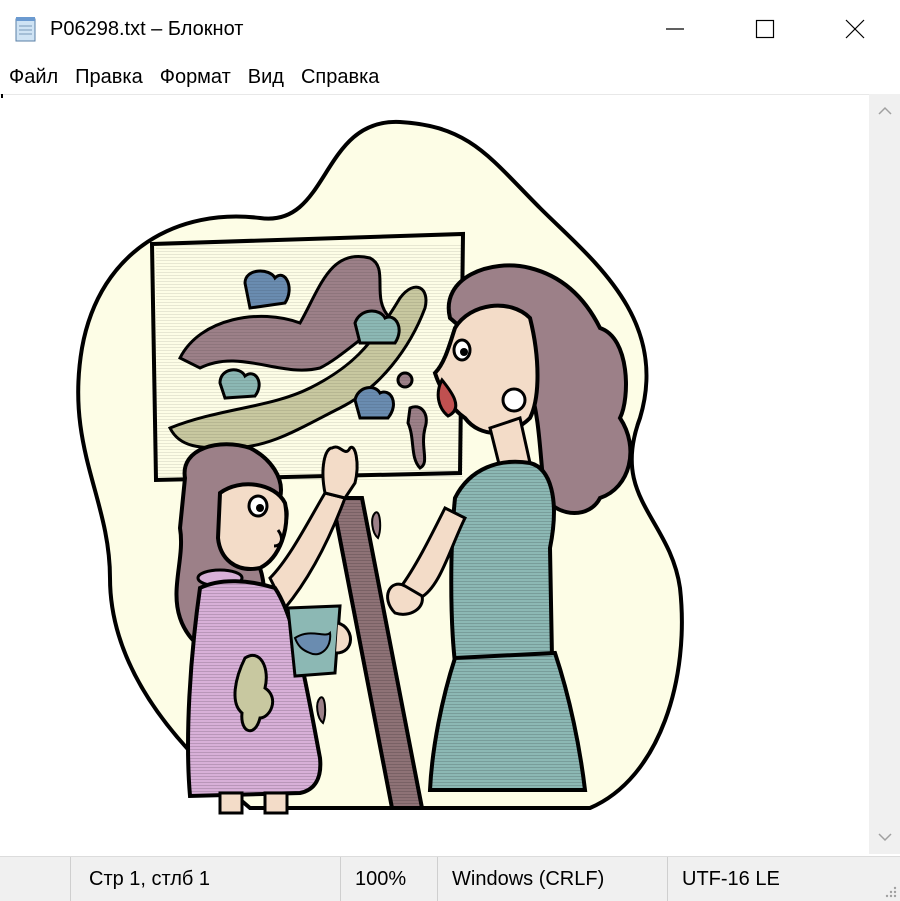 This screenshot has height=901, width=900. I want to click on menu-file: Файл, so click(33, 77).